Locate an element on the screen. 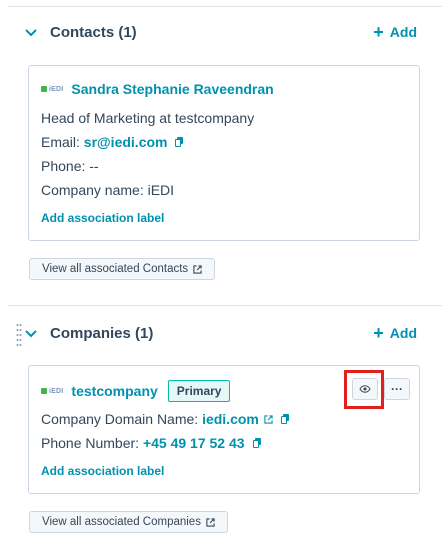 This screenshot has height=550, width=442. top-divider is located at coordinates (225, 6).